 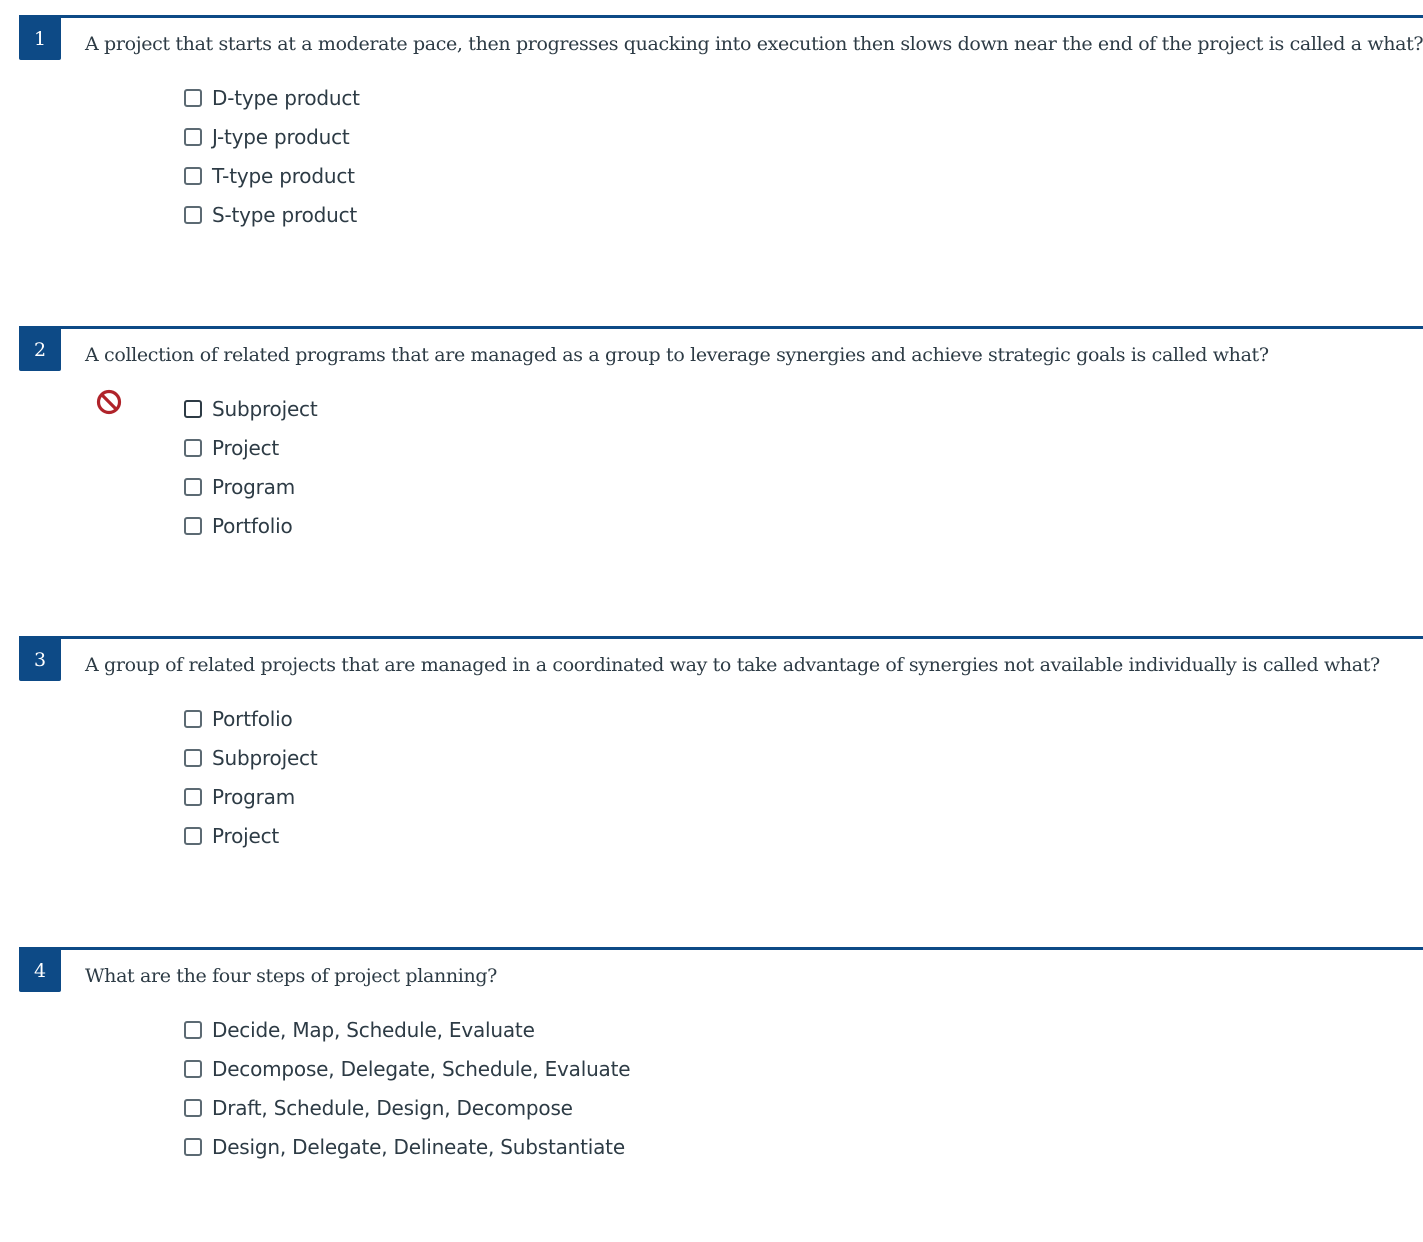 I want to click on answer-option: Decide, Map, Schedule, Evaluate, so click(x=407, y=1029).